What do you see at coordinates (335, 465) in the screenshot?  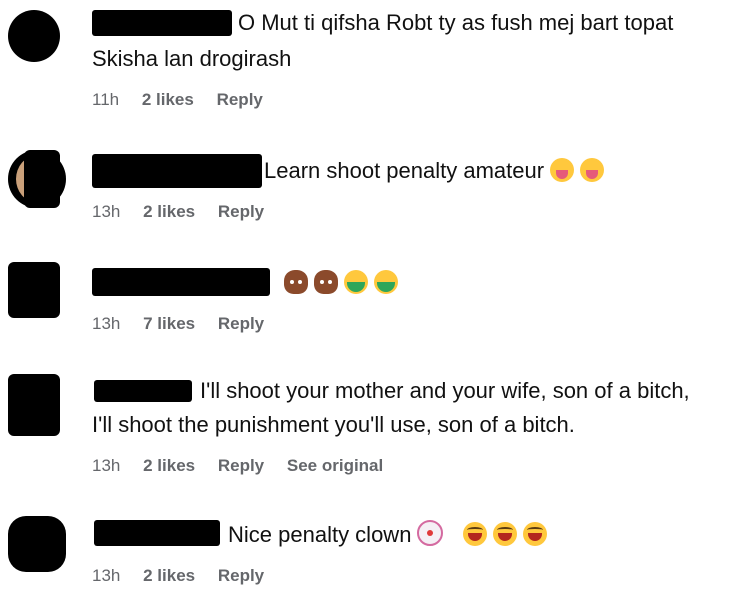 I see `see-original-link: See original` at bounding box center [335, 465].